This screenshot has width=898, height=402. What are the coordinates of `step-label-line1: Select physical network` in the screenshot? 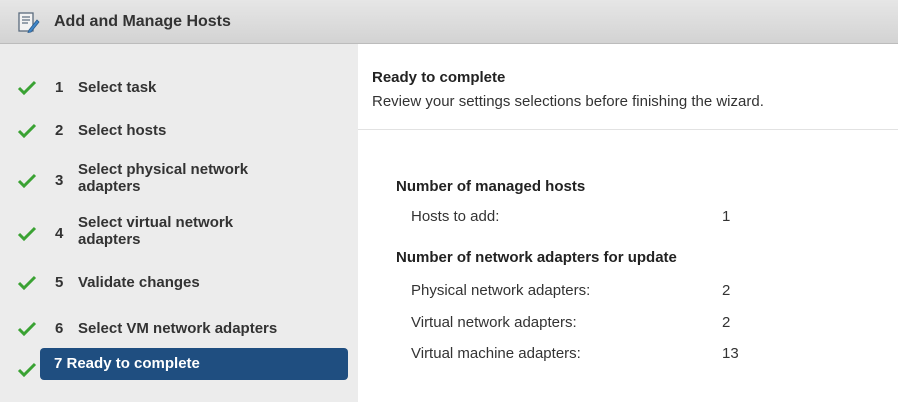 It's located at (163, 169).